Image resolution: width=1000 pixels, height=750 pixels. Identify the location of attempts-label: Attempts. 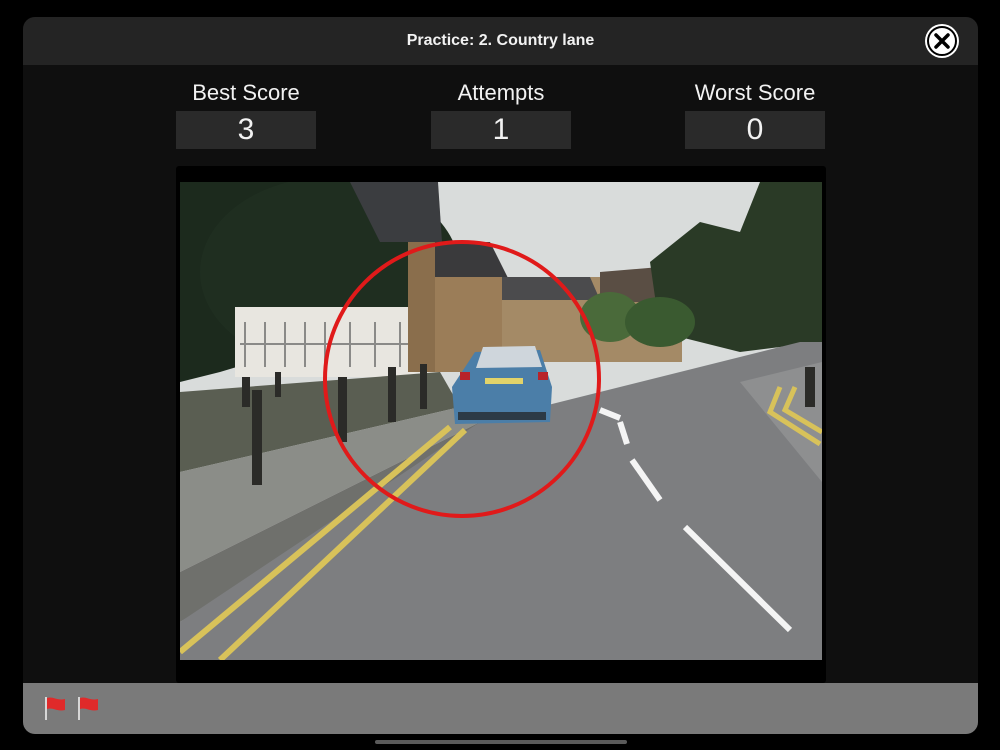
(501, 92).